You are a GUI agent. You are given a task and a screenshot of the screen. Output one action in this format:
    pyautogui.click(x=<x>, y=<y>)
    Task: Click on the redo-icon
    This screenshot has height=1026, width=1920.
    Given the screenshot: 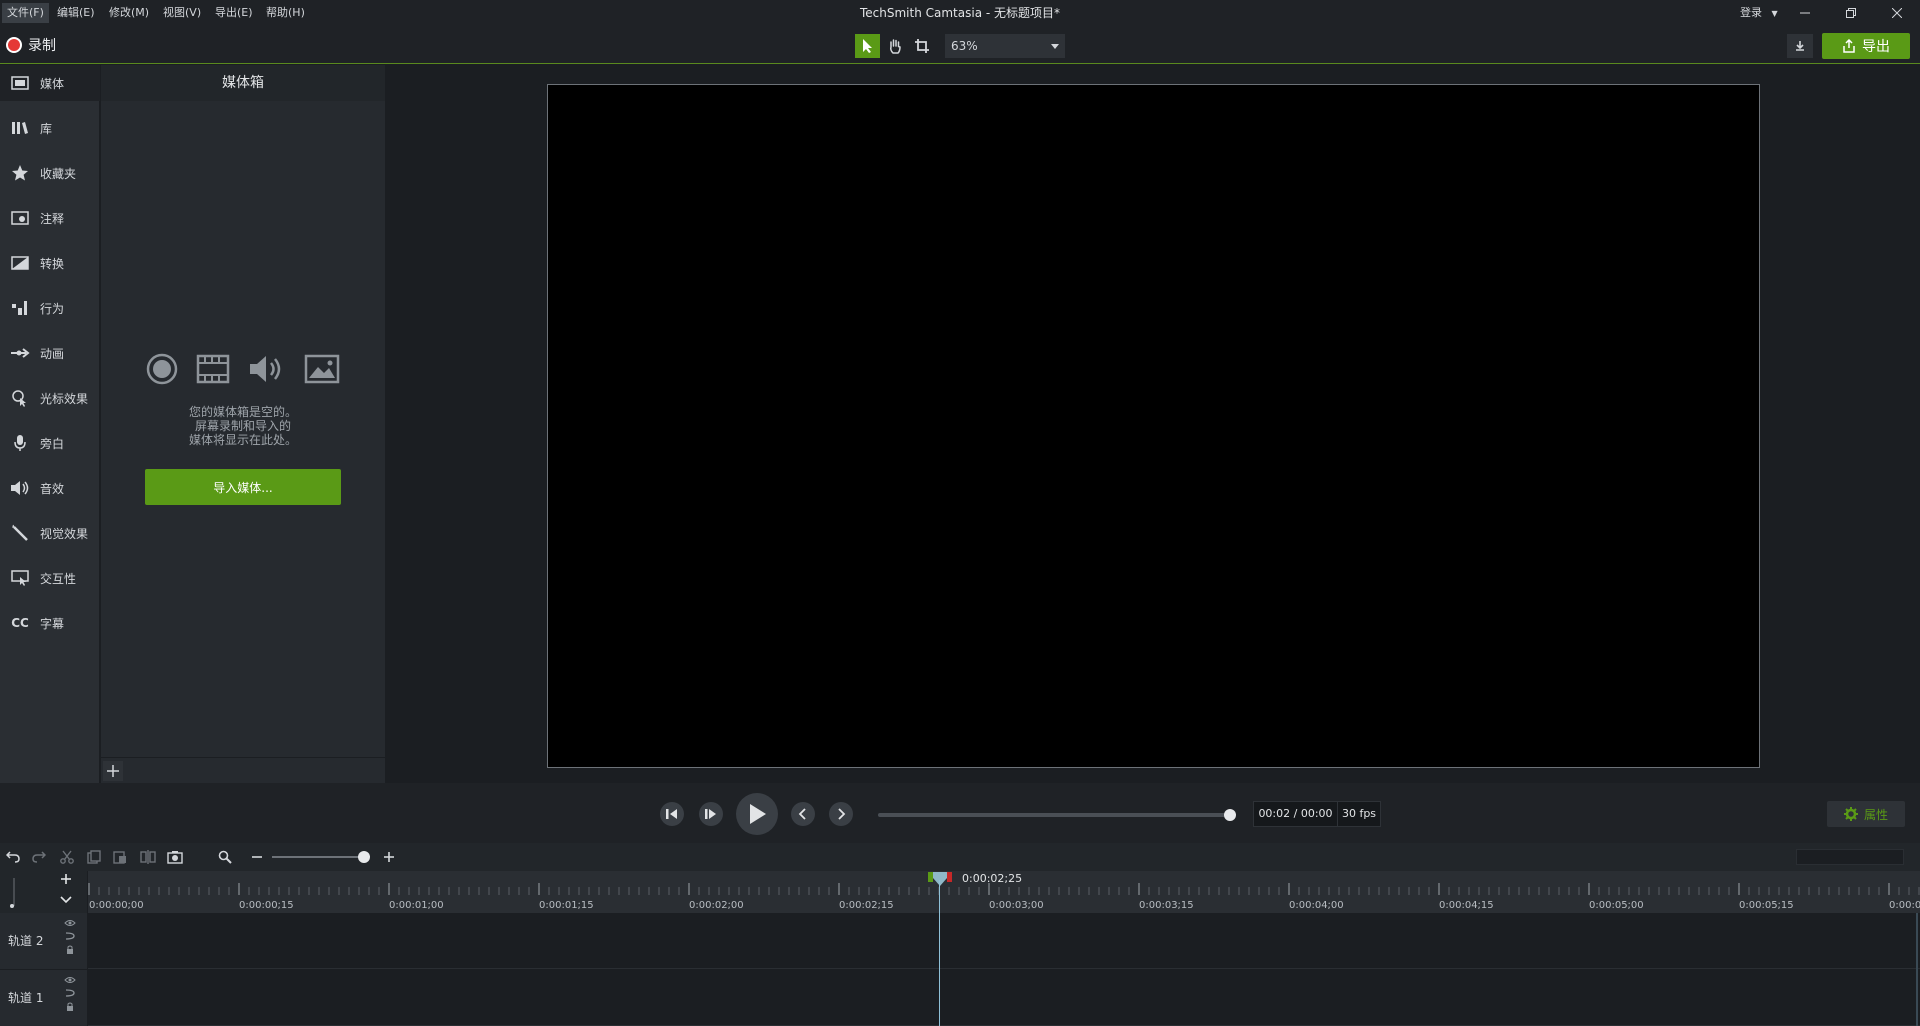 What is the action you would take?
    pyautogui.click(x=39, y=857)
    